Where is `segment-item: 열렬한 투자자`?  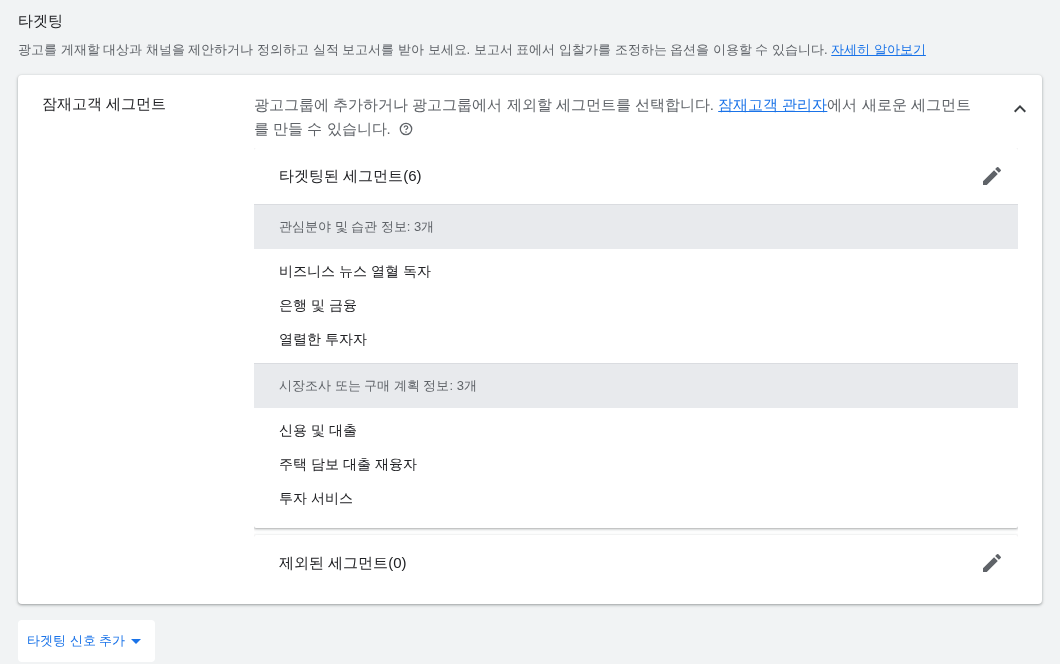 segment-item: 열렬한 투자자 is located at coordinates (323, 340).